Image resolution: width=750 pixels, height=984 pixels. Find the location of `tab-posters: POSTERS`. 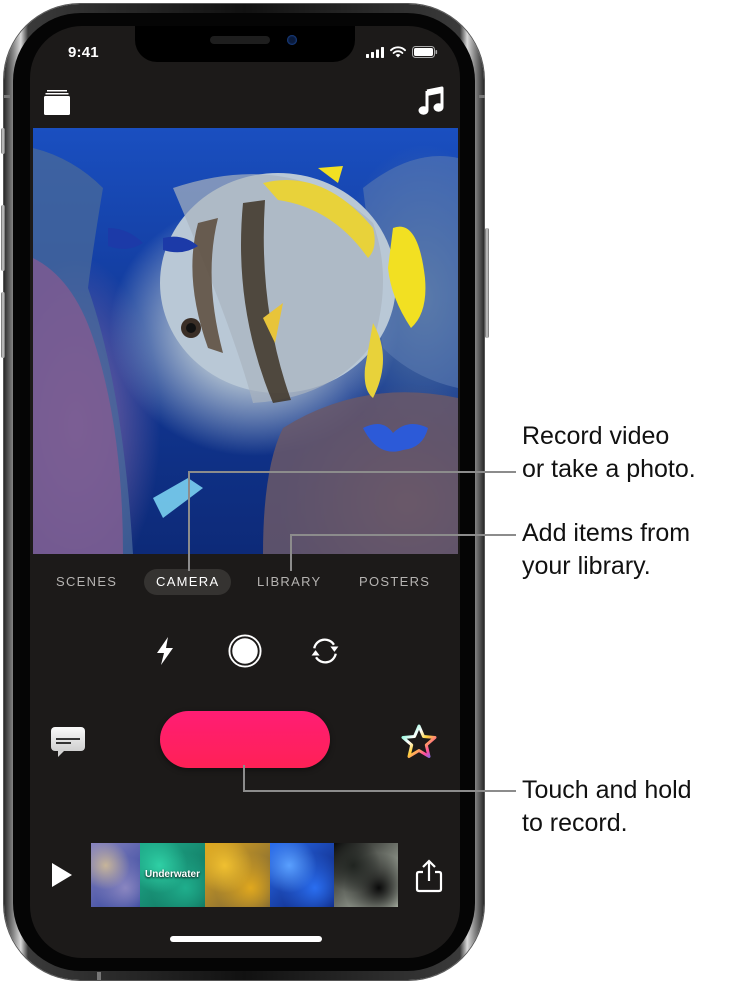

tab-posters: POSTERS is located at coordinates (394, 582).